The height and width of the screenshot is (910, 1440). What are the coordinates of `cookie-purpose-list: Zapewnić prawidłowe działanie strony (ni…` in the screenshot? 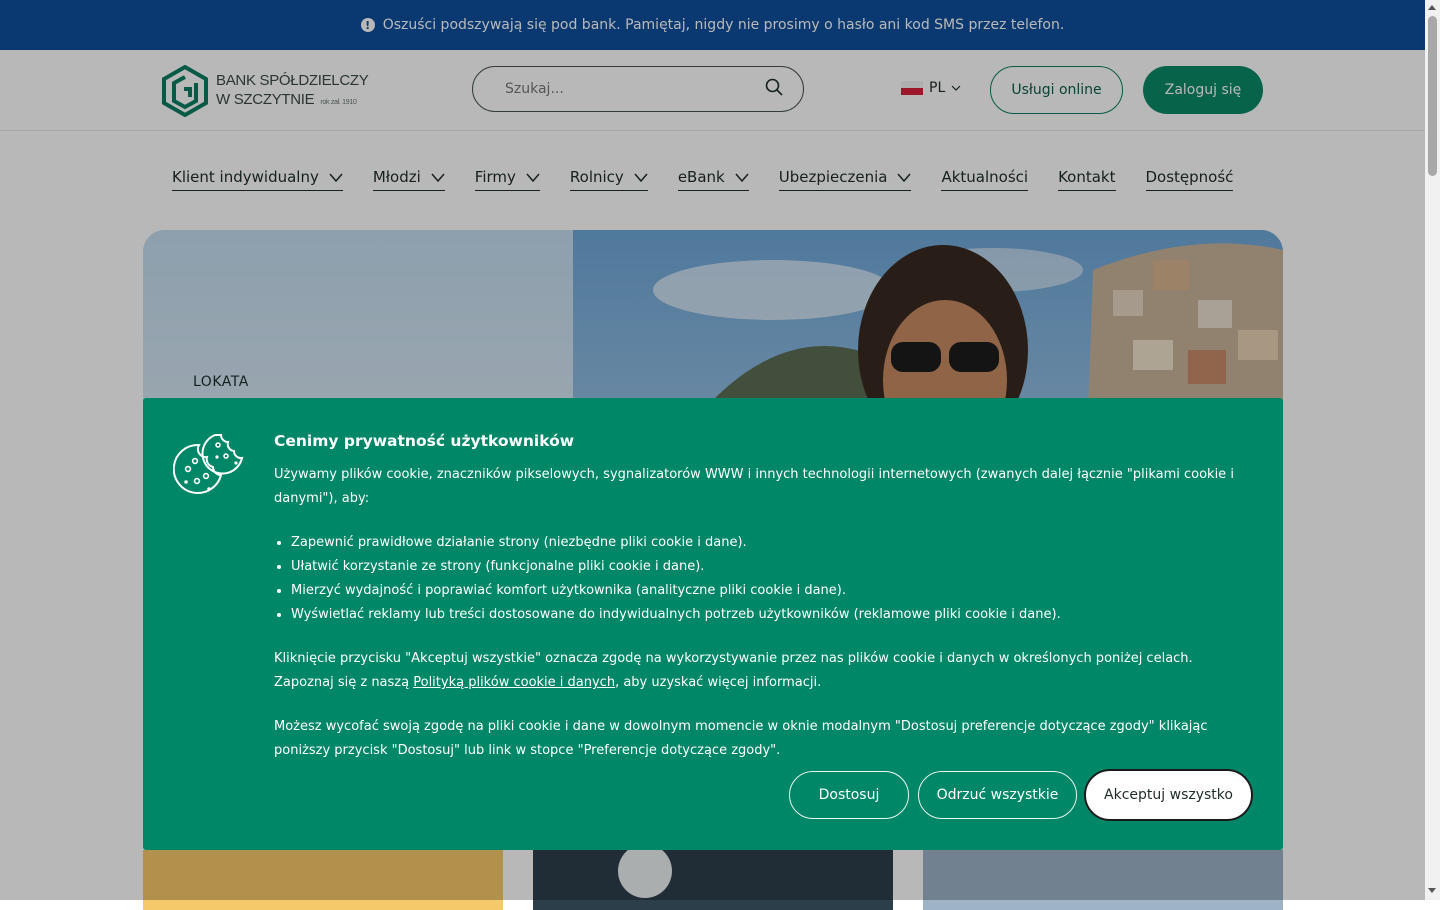 It's located at (761, 579).